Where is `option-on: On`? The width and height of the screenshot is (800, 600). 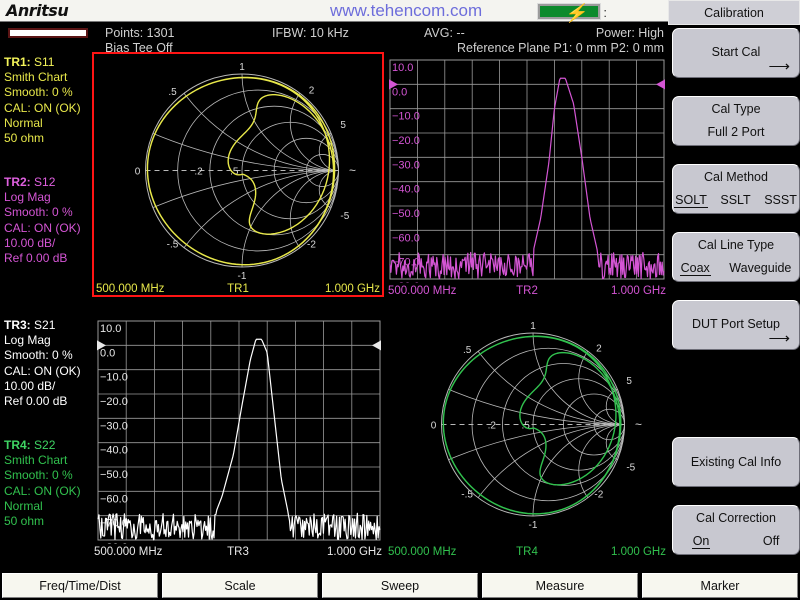 option-on: On is located at coordinates (701, 541).